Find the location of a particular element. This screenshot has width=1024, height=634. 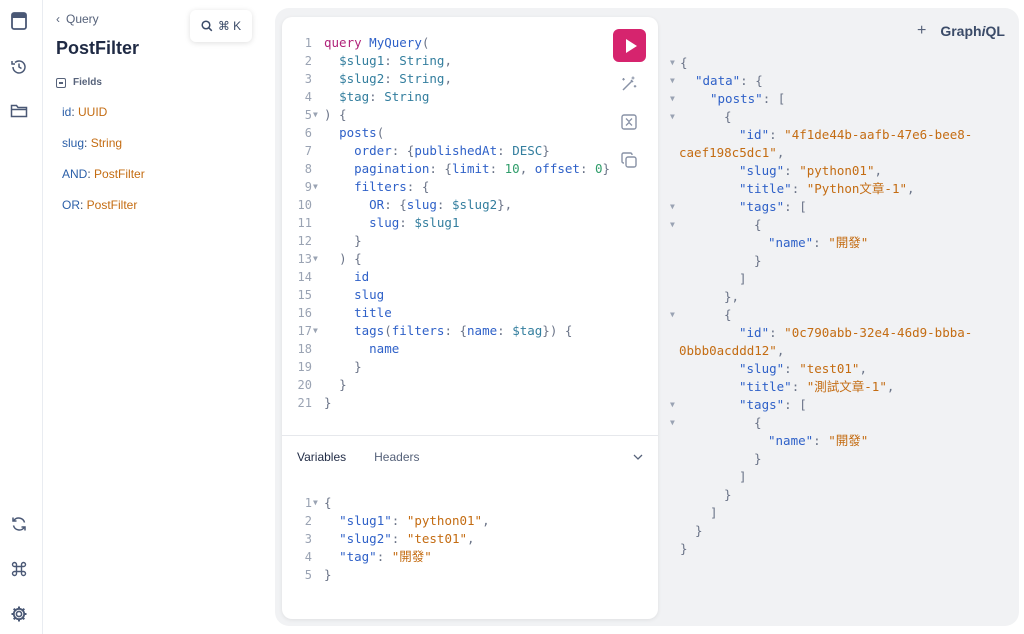

graphiql-logo: GraphiQL is located at coordinates (972, 31).